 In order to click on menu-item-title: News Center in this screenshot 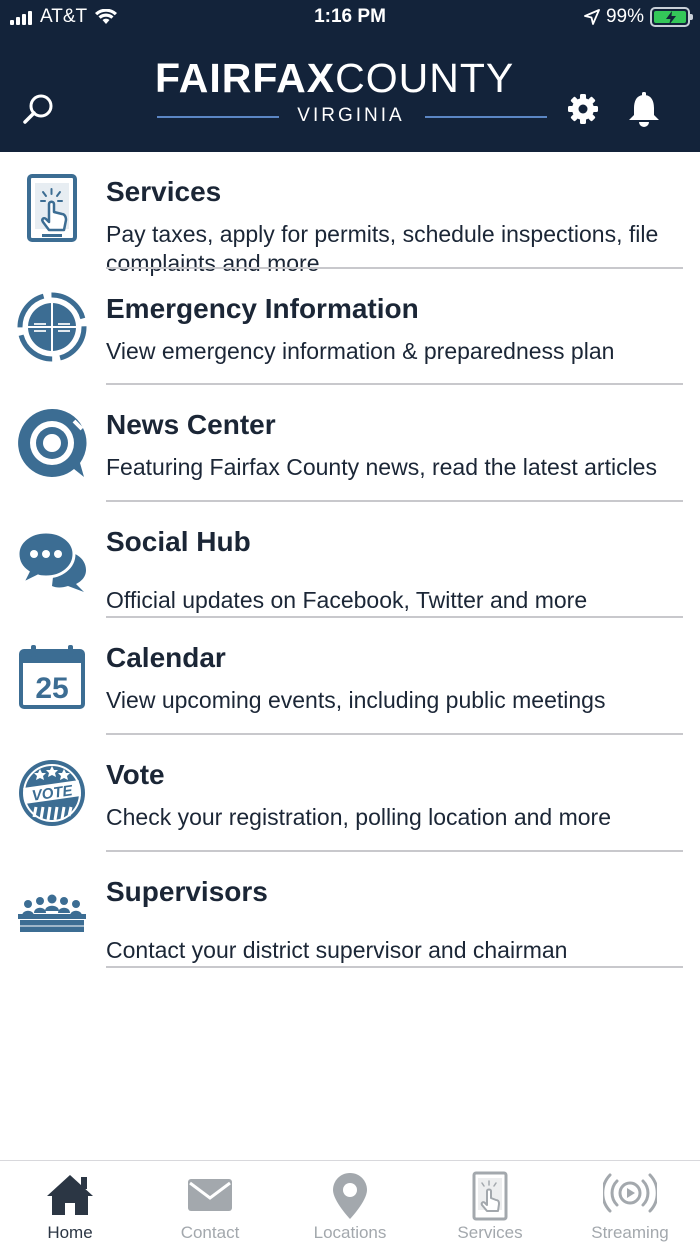, I will do `click(191, 425)`.